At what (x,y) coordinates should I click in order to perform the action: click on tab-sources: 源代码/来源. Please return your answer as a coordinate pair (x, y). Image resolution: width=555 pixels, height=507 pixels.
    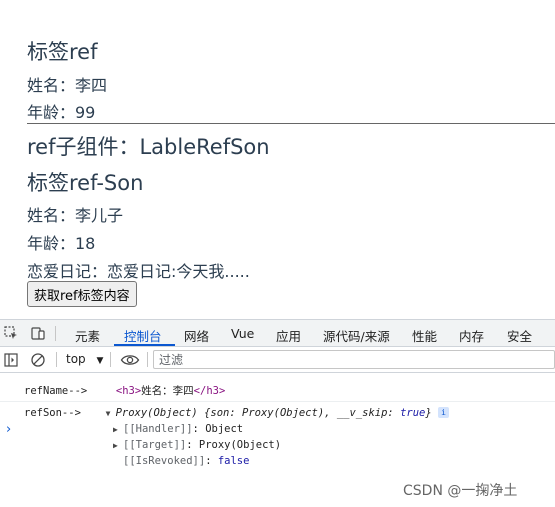
    Looking at the image, I should click on (356, 335).